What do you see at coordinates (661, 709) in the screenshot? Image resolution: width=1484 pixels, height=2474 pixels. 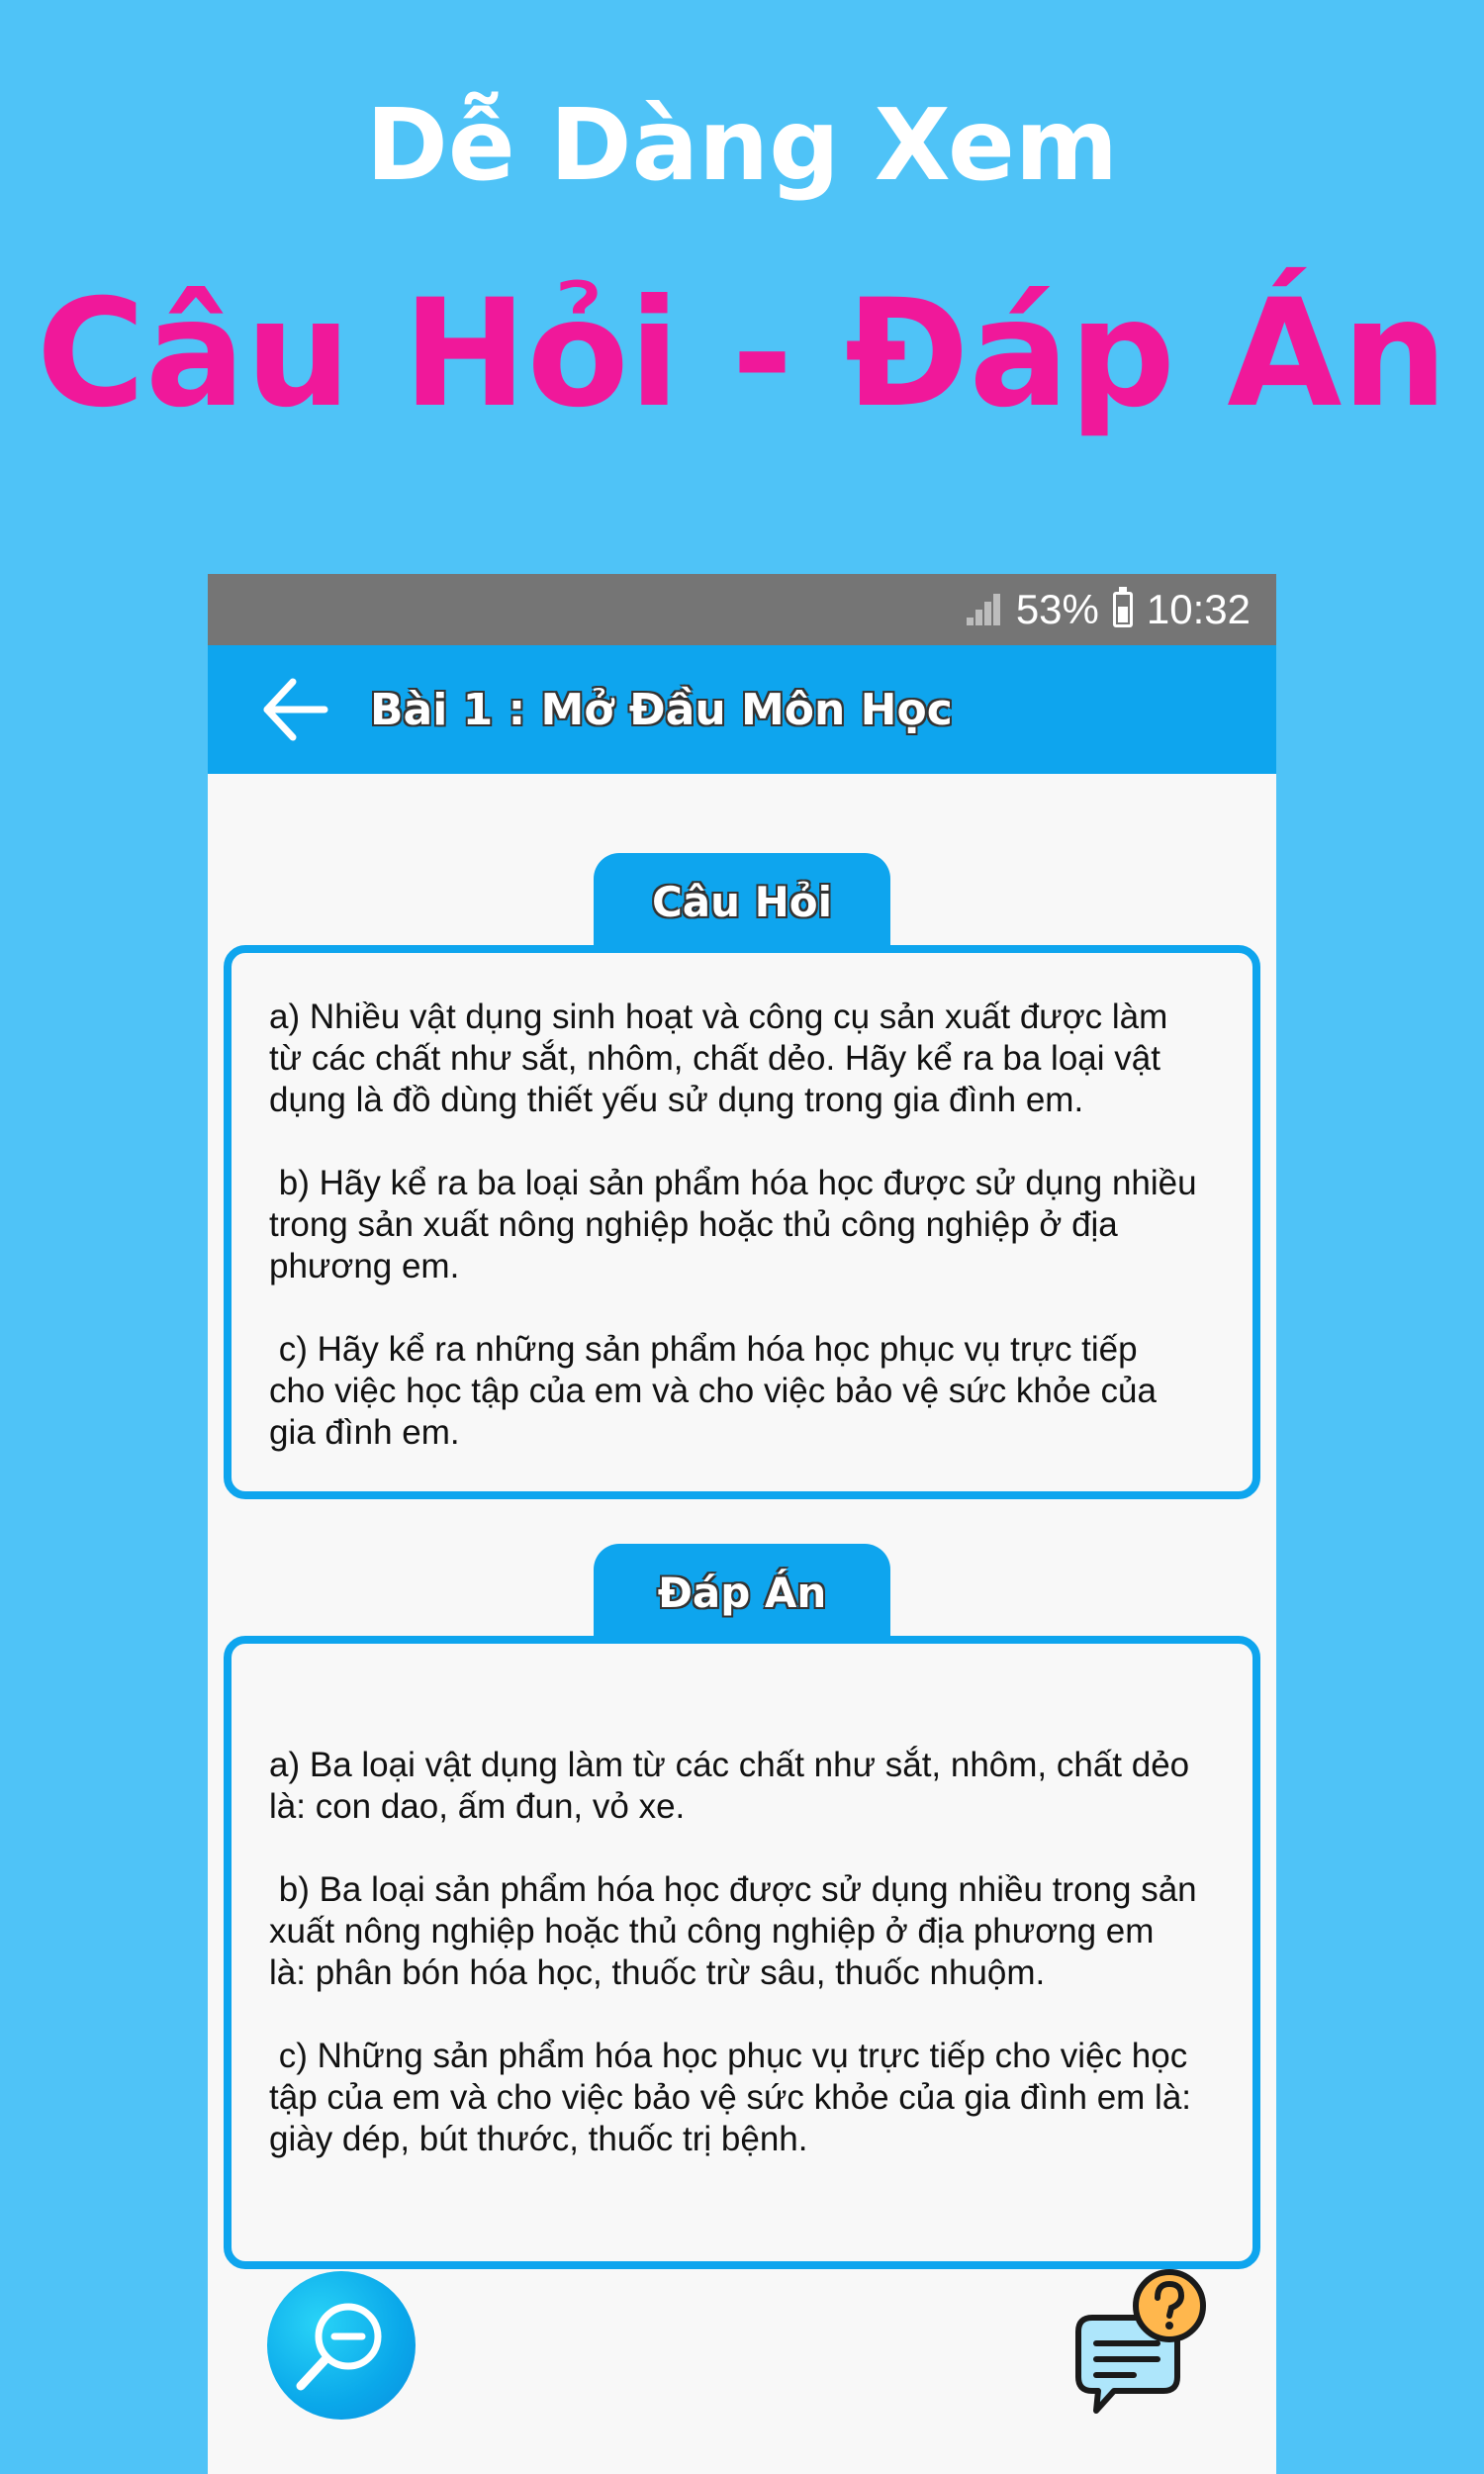 I see `page-title: Bài 1 : Mở Đầu Môn Học` at bounding box center [661, 709].